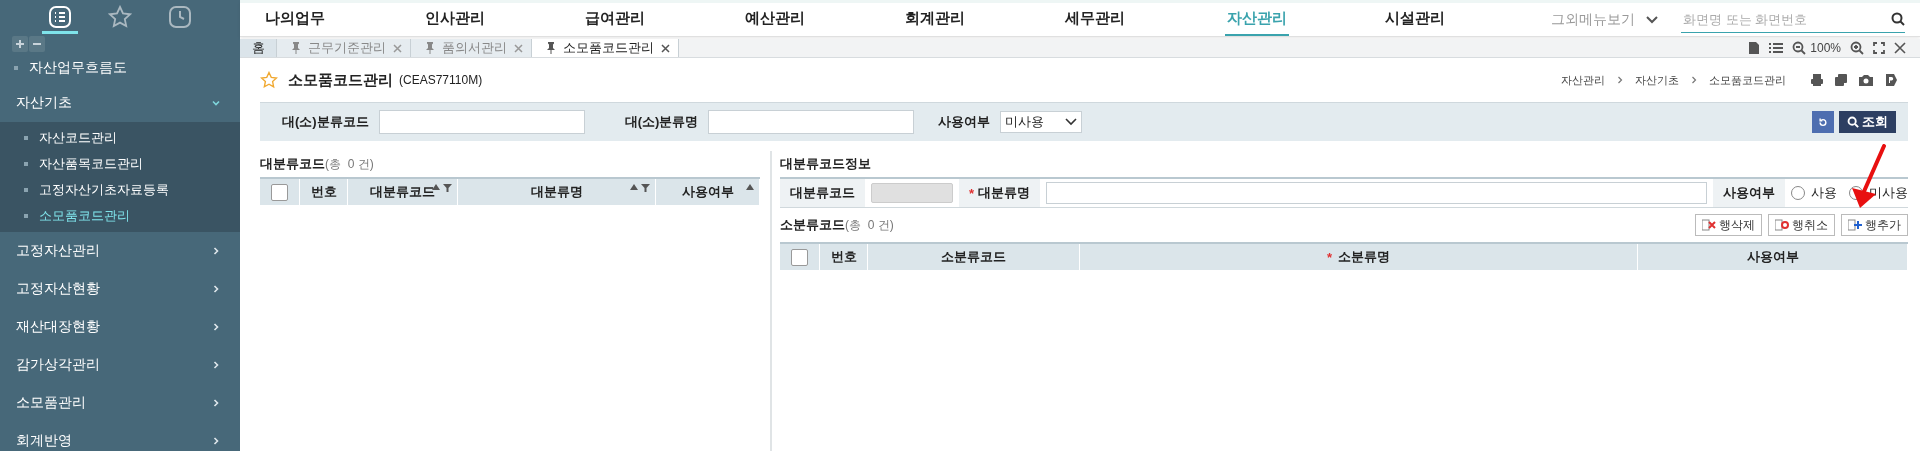 The height and width of the screenshot is (451, 1920). Describe the element at coordinates (964, 122) in the screenshot. I see `filter-label: 사용여부` at that location.